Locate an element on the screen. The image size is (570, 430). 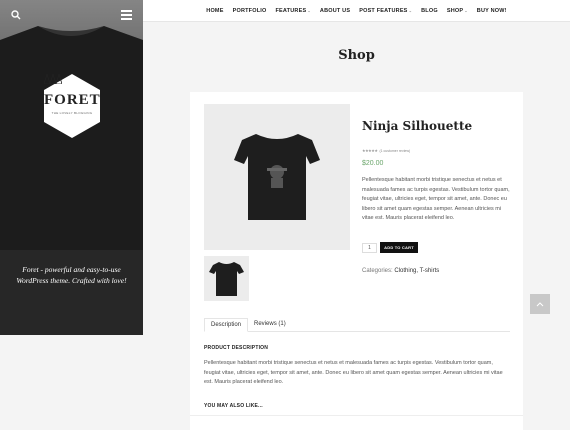
scroll-to-top-button is located at coordinates (540, 304).